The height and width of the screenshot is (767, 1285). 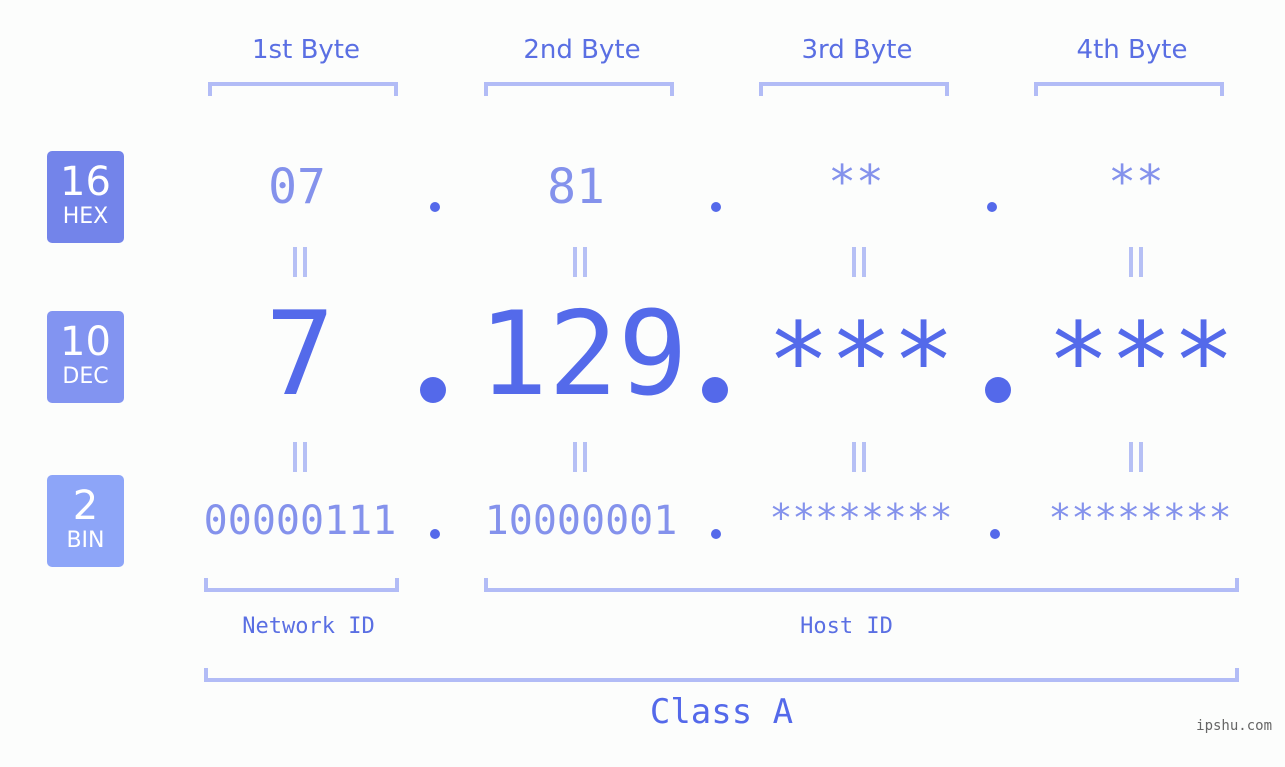 What do you see at coordinates (581, 521) in the screenshot?
I see `bin-byte-2: 10000001` at bounding box center [581, 521].